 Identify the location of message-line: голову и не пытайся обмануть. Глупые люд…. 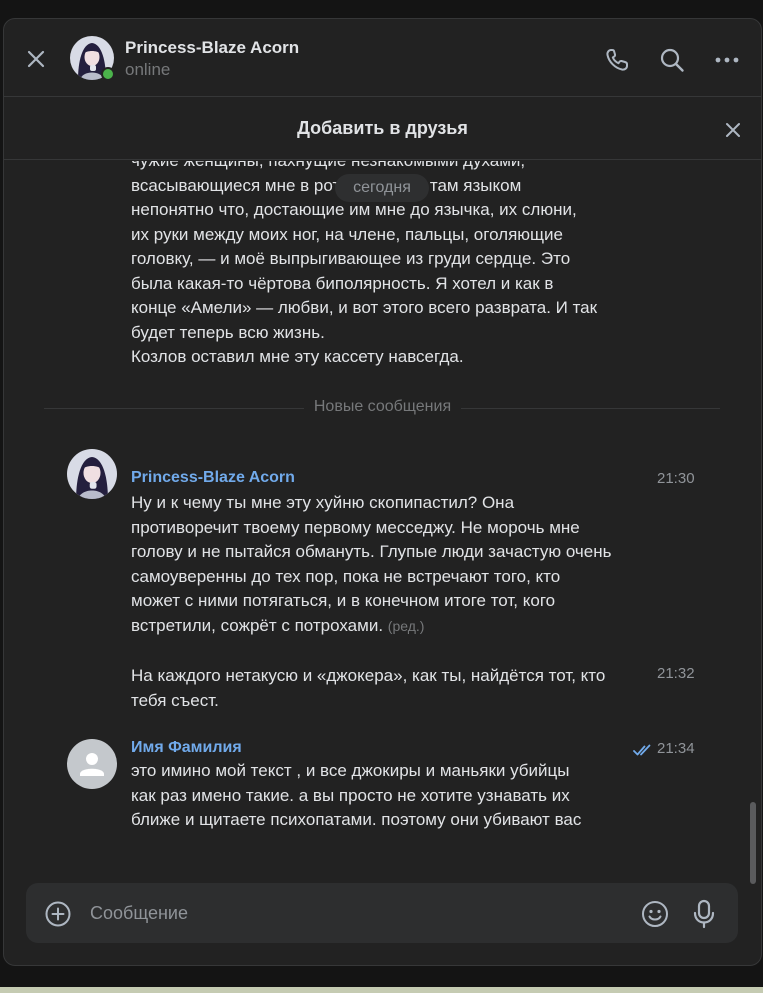
(371, 551).